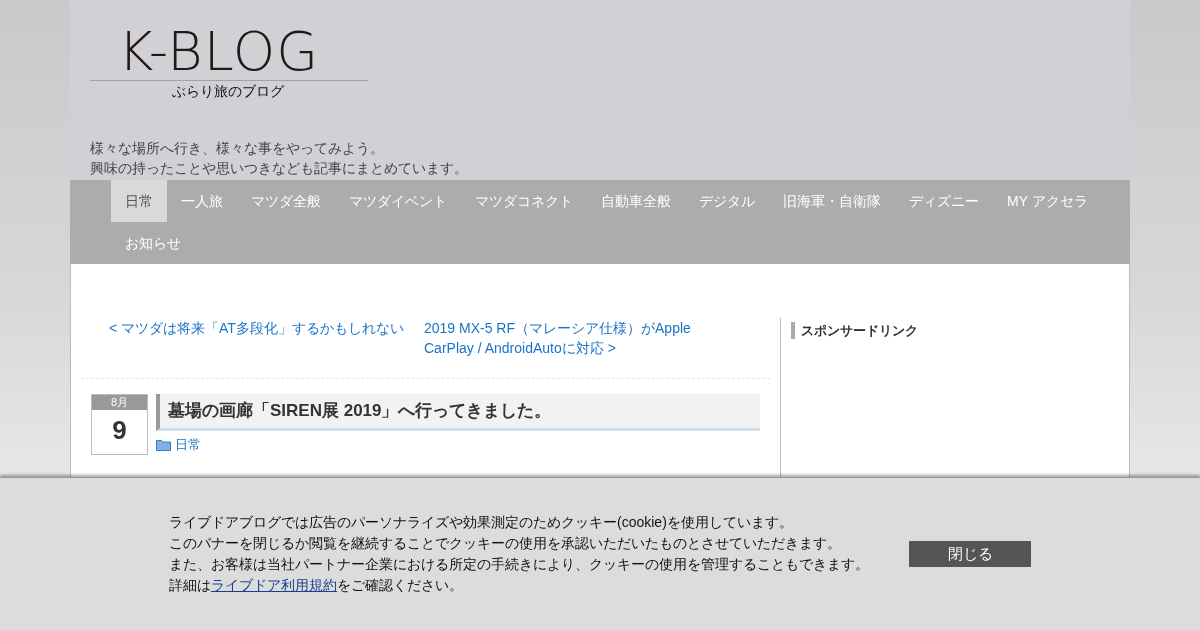 The width and height of the screenshot is (1200, 630). What do you see at coordinates (458, 412) in the screenshot?
I see `post-title: 墓場の画廊「SIREN展 2019」へ行ってきました。` at bounding box center [458, 412].